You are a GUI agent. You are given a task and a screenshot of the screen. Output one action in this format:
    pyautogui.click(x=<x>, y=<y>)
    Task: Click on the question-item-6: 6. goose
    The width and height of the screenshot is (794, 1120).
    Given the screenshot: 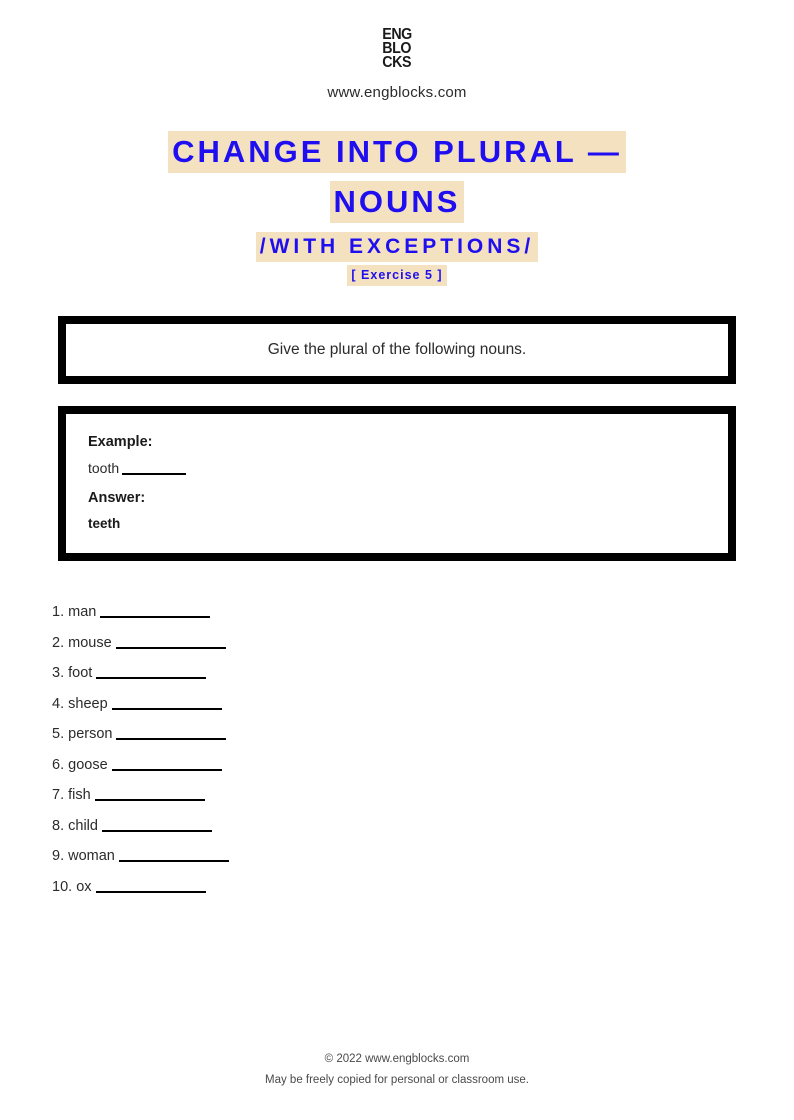 What is the action you would take?
    pyautogui.click(x=423, y=765)
    